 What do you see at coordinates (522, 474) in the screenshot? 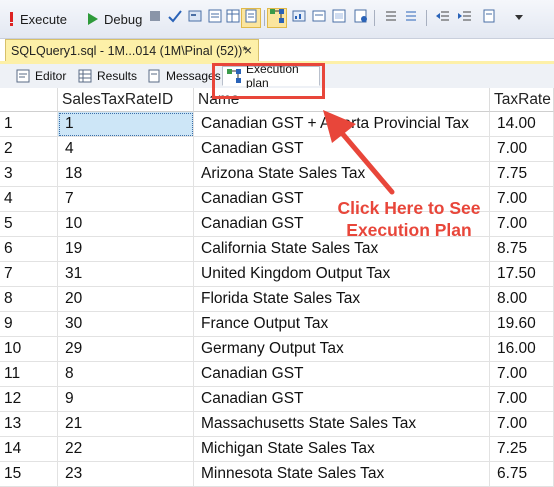
I see `table-cell: 6.75` at bounding box center [522, 474].